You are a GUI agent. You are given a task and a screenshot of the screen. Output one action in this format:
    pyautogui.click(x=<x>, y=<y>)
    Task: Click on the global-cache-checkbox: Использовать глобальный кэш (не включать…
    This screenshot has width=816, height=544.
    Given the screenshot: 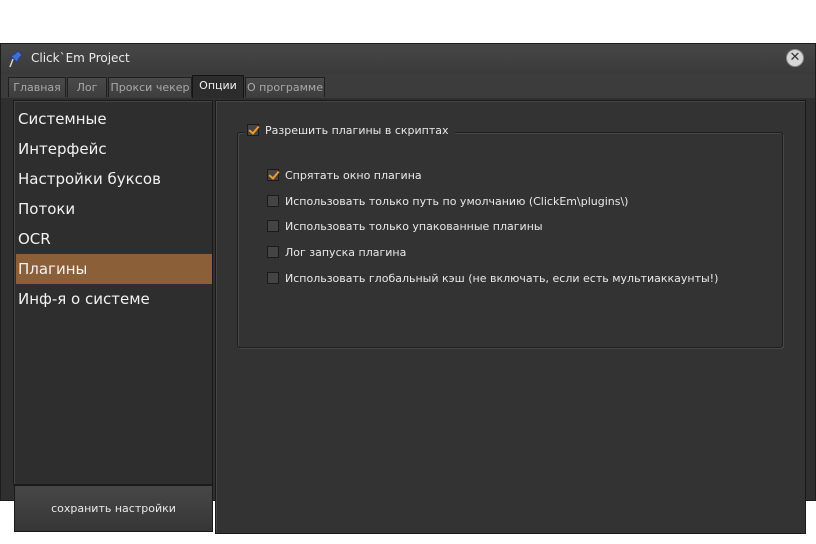 What is the action you would take?
    pyautogui.click(x=492, y=278)
    